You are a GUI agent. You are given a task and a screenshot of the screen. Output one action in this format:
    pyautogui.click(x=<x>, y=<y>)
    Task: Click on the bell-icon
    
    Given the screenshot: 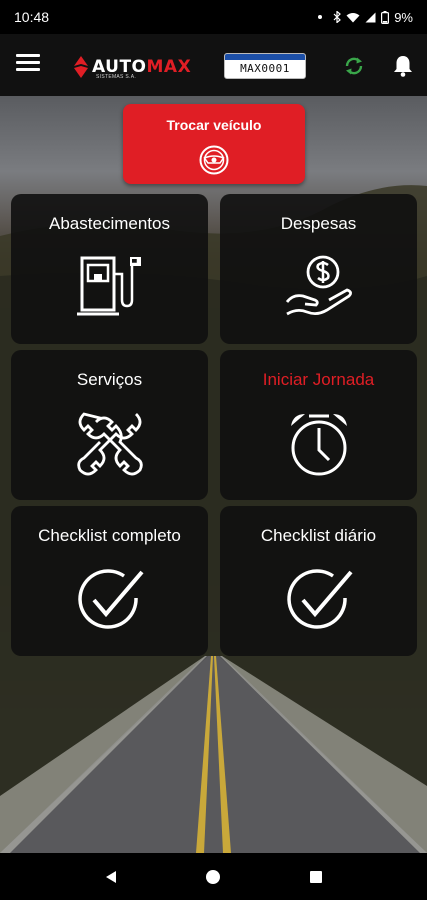 What is the action you would take?
    pyautogui.click(x=403, y=66)
    